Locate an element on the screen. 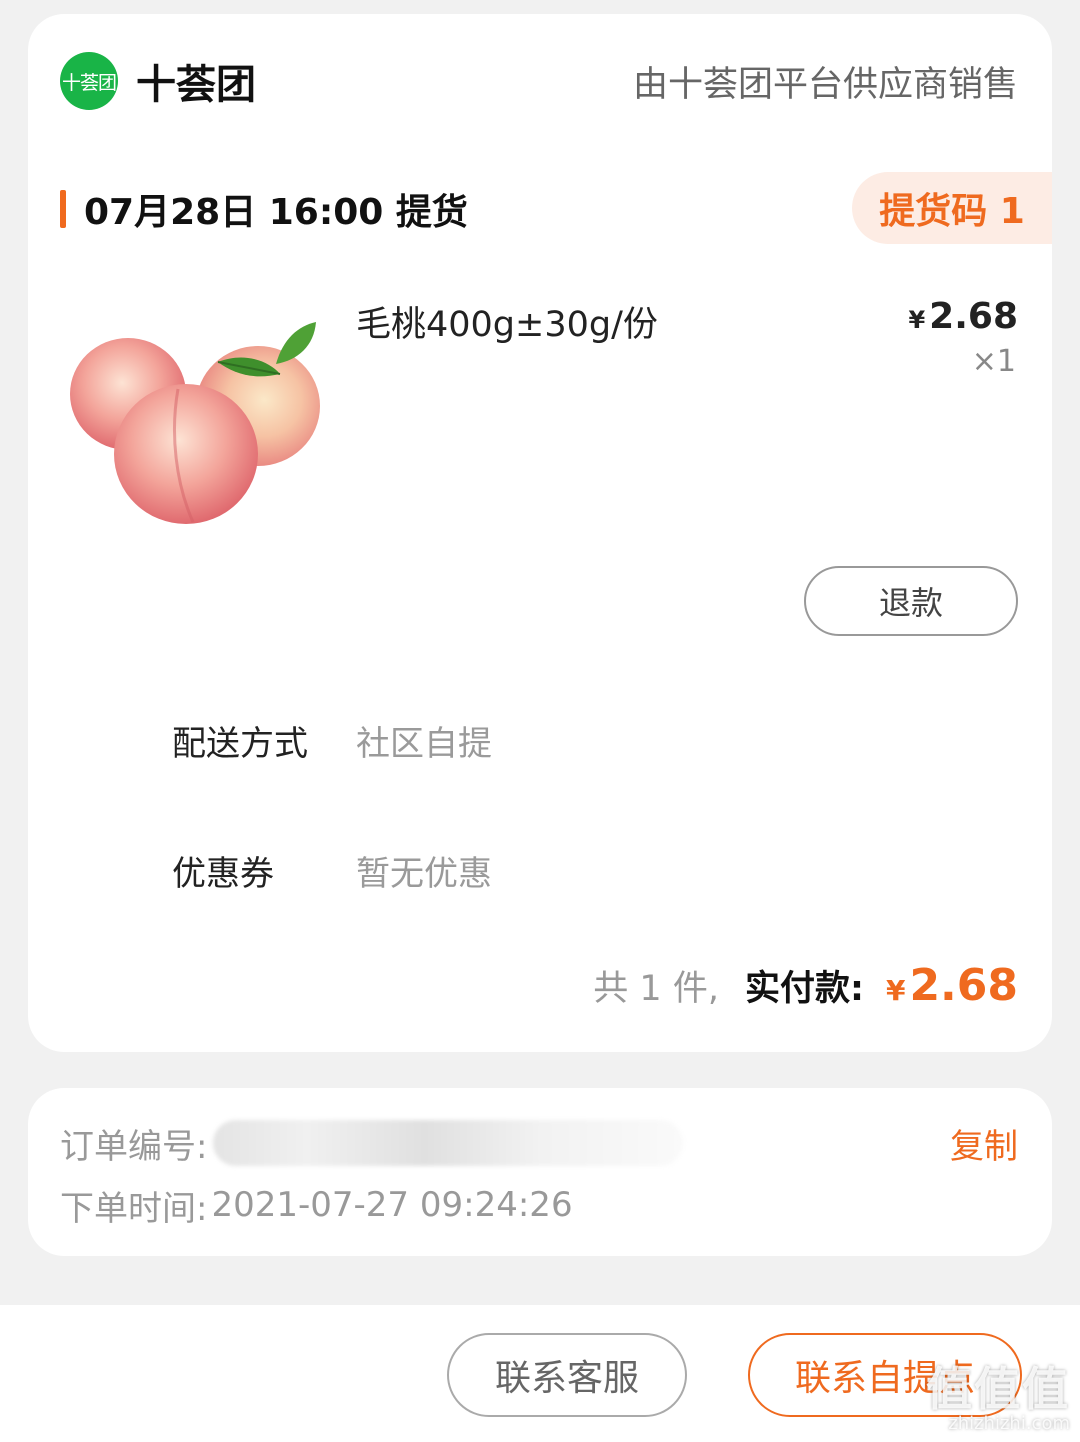 Image resolution: width=1080 pixels, height=1442 pixels. order-number-redacted is located at coordinates (448, 1143).